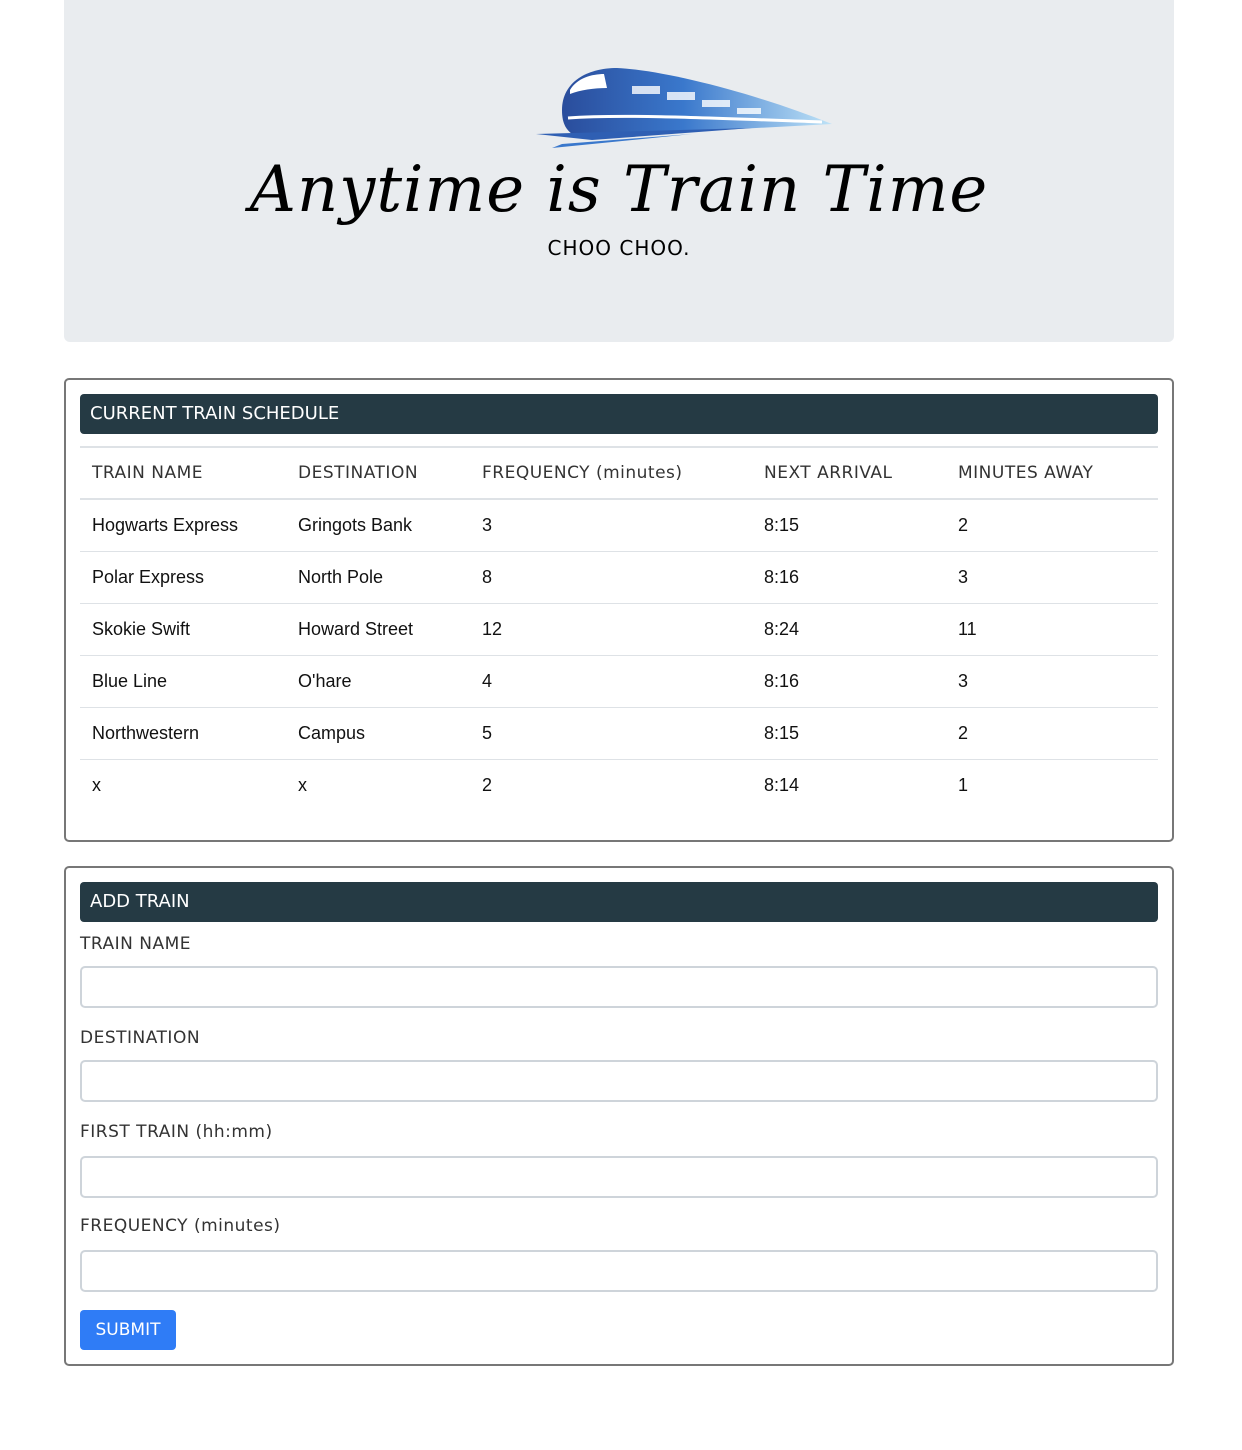  I want to click on cell-next-arrival: 8:14, so click(782, 785).